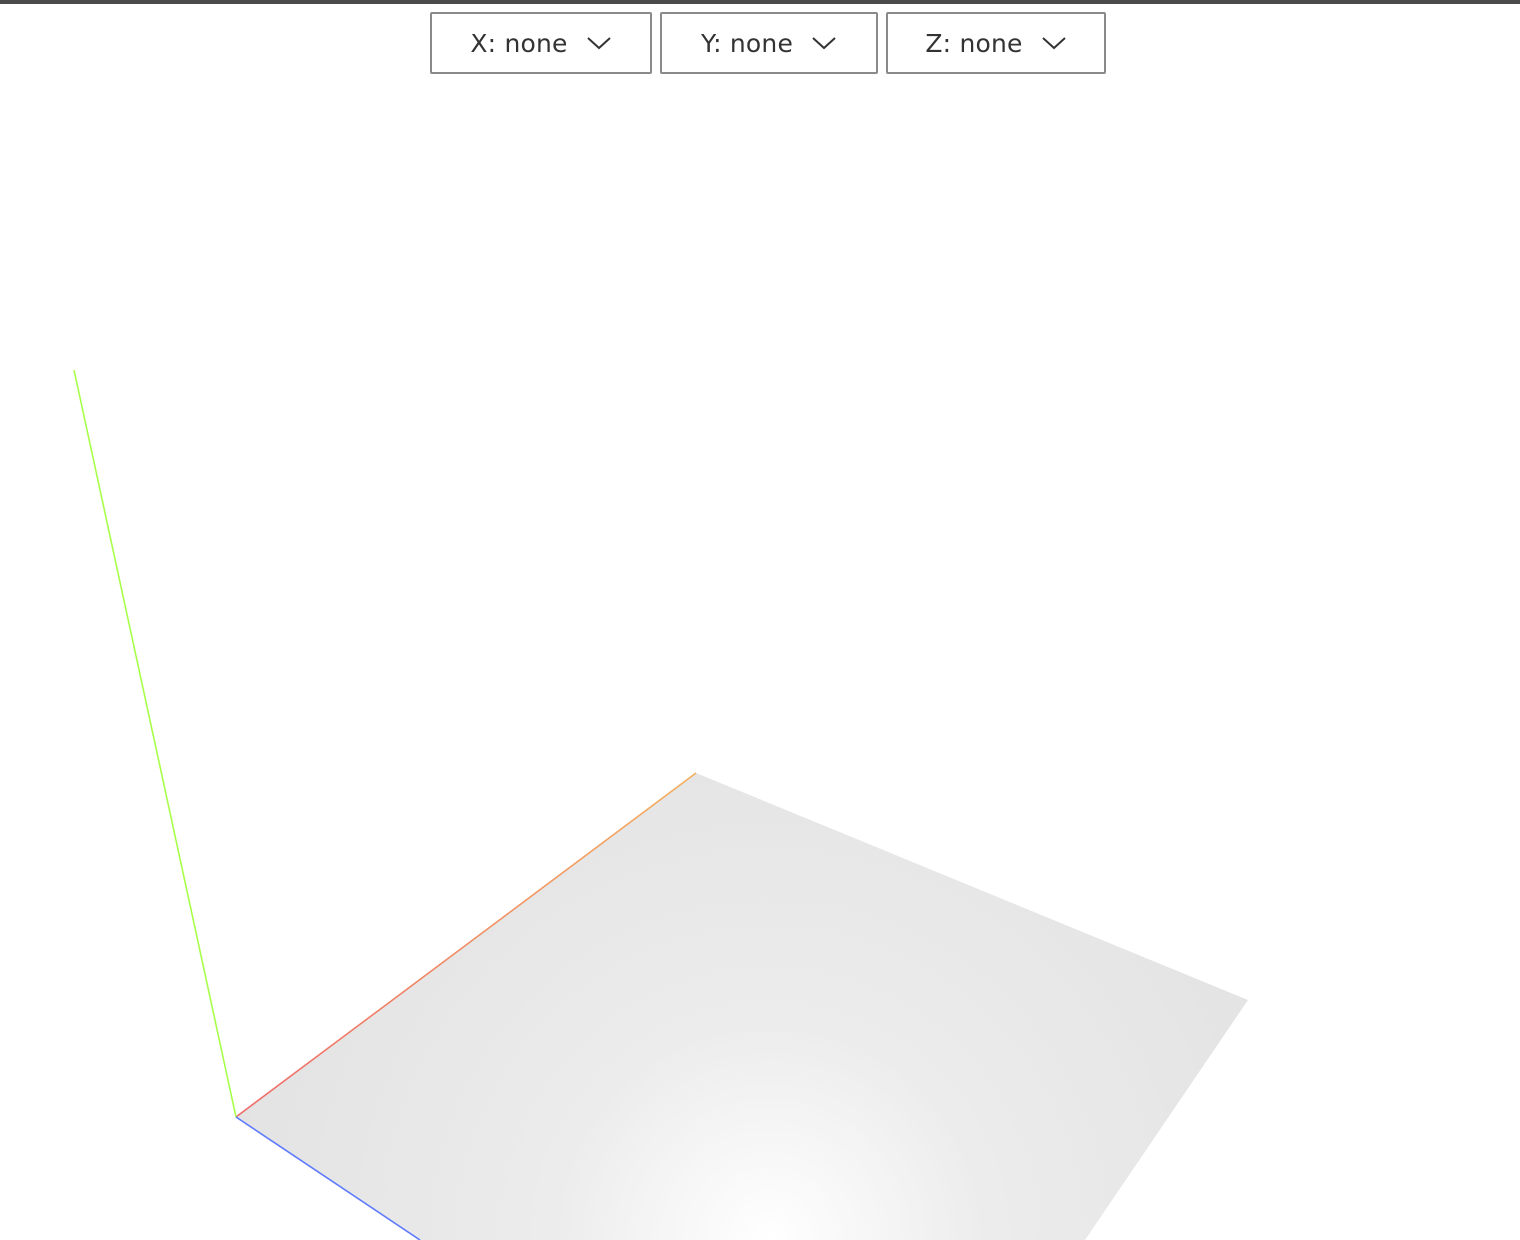 The image size is (1520, 1240). Describe the element at coordinates (155, 743) in the screenshot. I see `y-axis-line` at that location.